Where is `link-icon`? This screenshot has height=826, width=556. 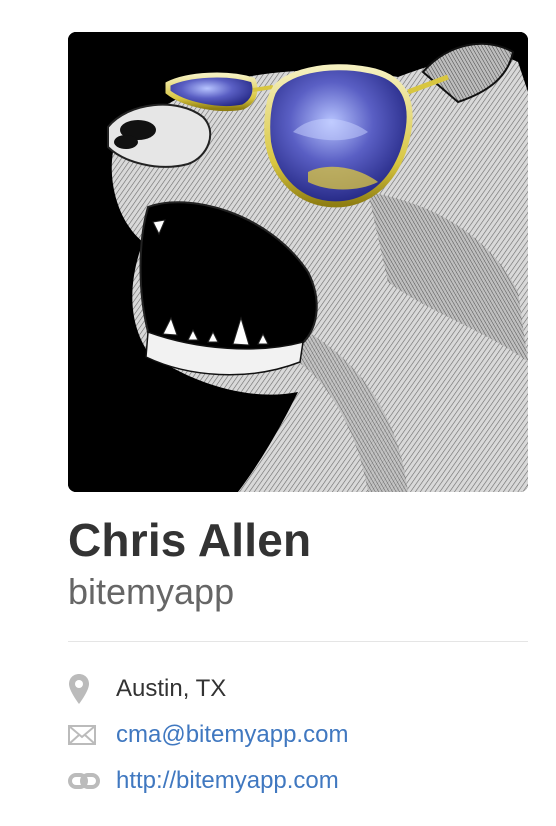 link-icon is located at coordinates (92, 781).